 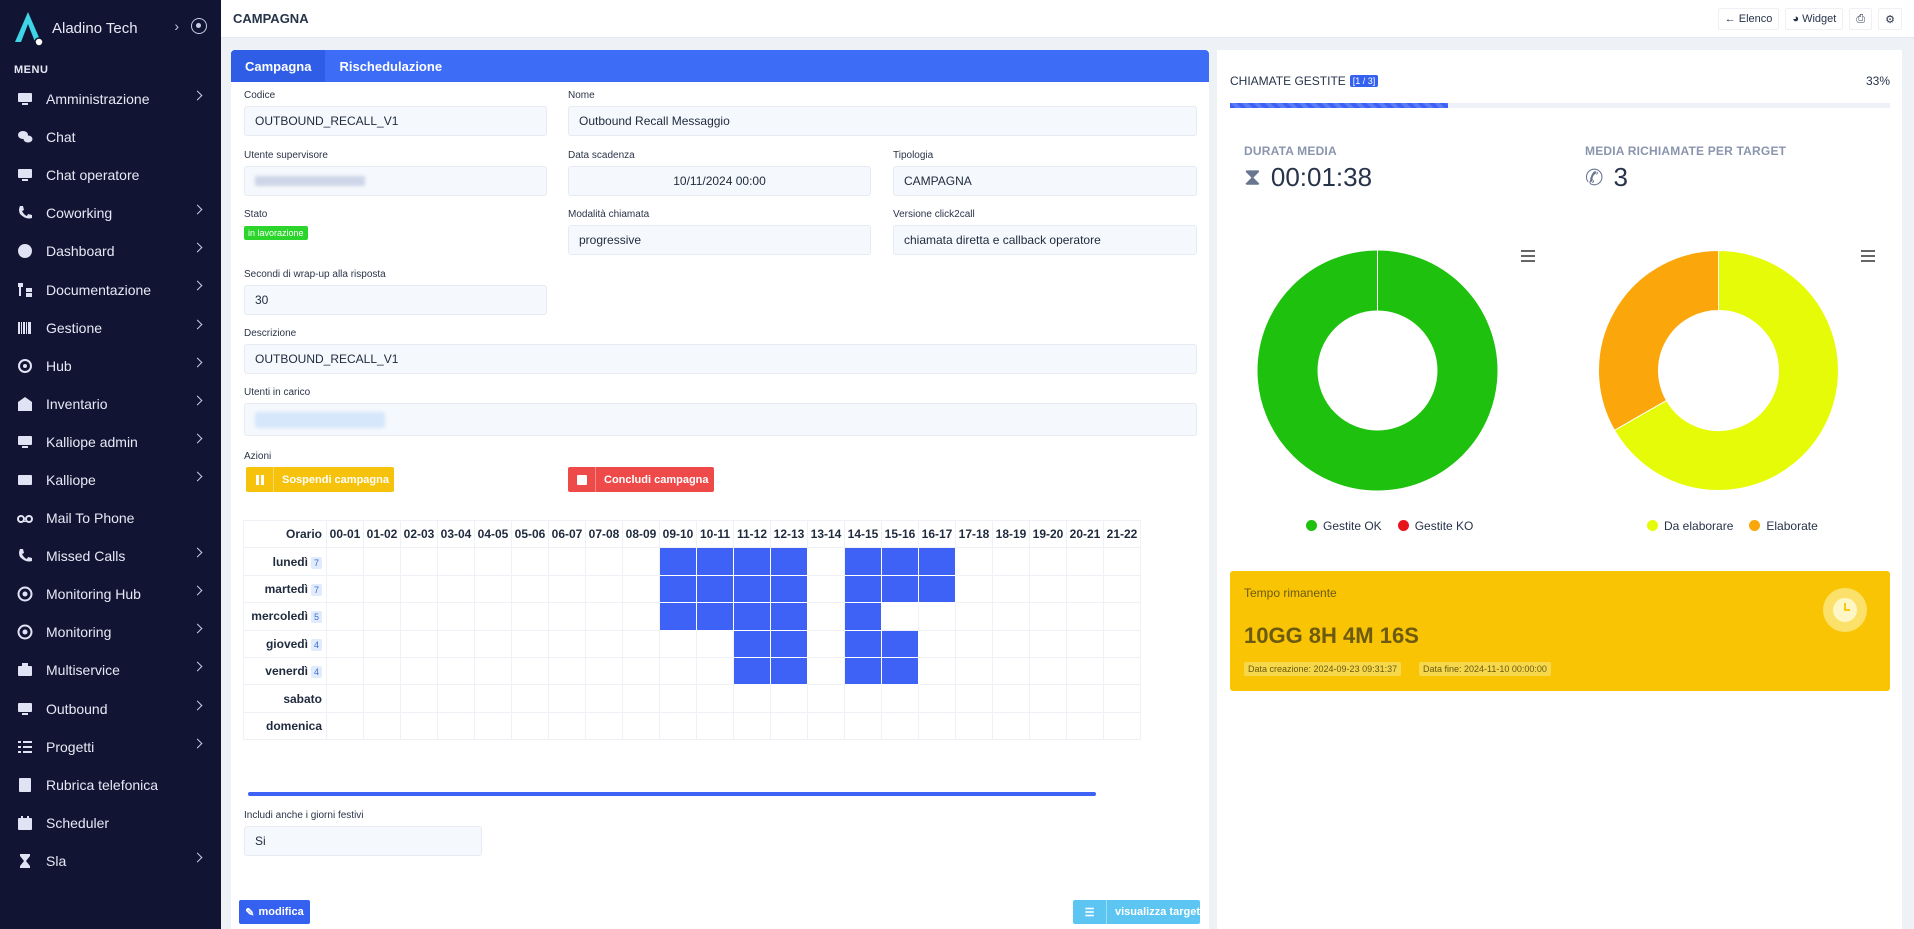 What do you see at coordinates (110, 137) in the screenshot?
I see `sidebar-item-chat: Chat` at bounding box center [110, 137].